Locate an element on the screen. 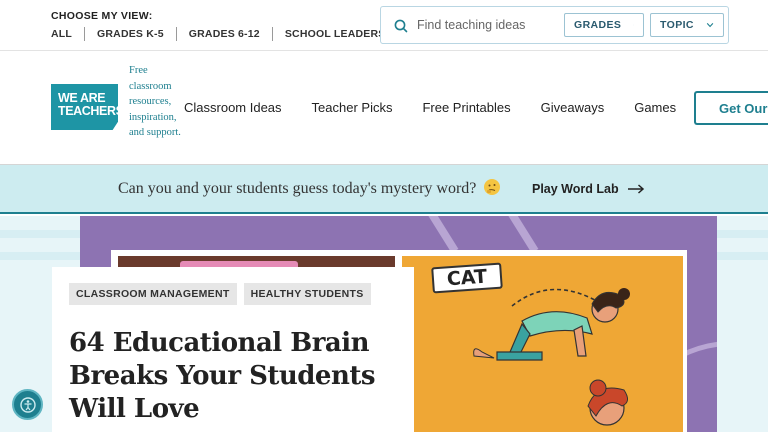  grades-filter-dropdown: GRADES is located at coordinates (604, 25).